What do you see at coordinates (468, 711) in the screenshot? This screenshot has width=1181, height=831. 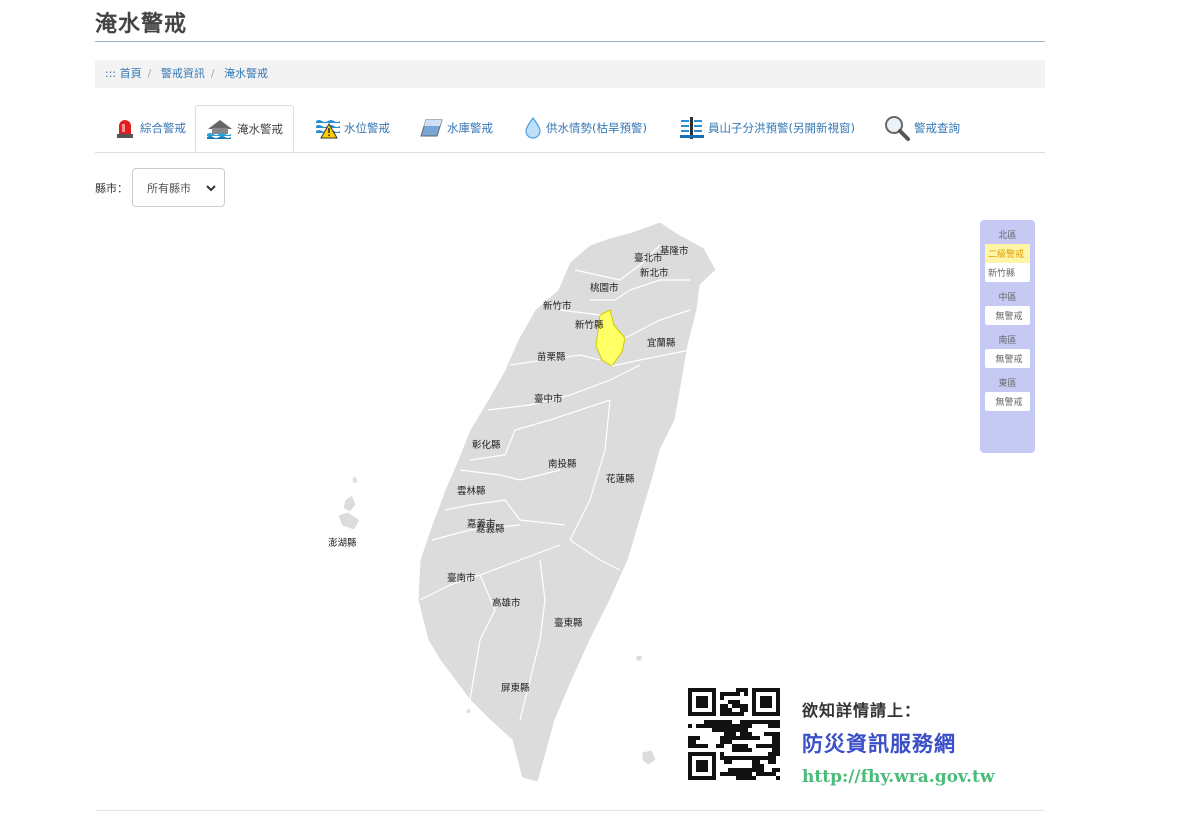 I see `liuqiu-island` at bounding box center [468, 711].